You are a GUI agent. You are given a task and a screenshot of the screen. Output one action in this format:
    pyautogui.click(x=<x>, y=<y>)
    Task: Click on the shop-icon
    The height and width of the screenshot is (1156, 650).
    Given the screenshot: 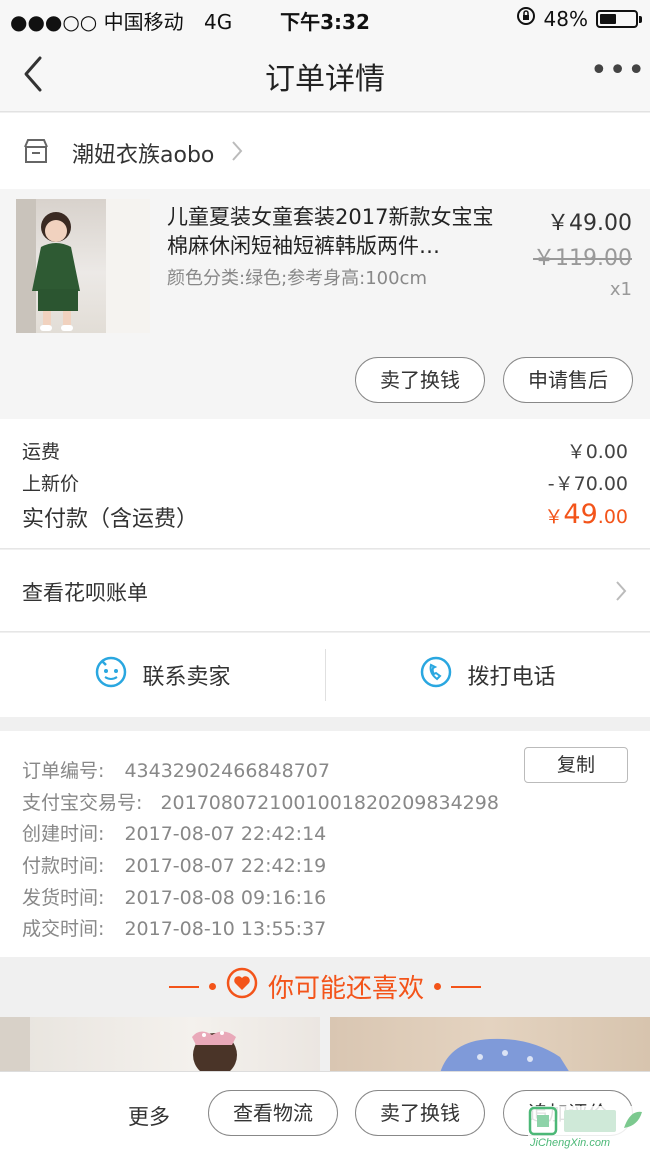 What is the action you would take?
    pyautogui.click(x=36, y=153)
    